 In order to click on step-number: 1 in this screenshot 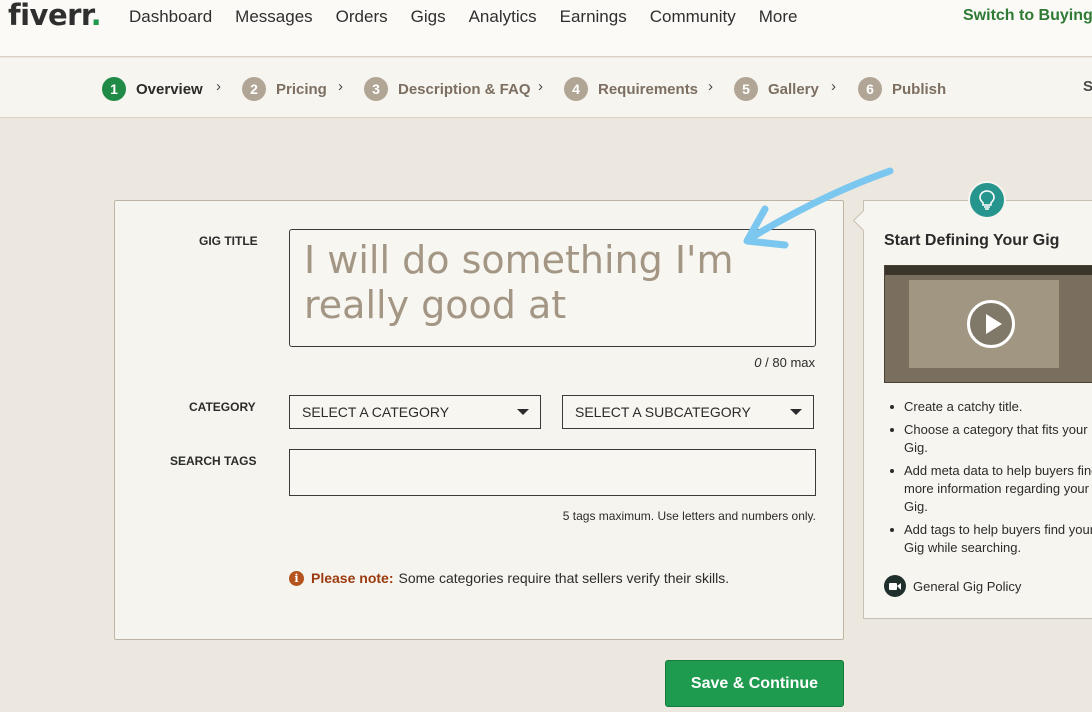, I will do `click(114, 89)`.